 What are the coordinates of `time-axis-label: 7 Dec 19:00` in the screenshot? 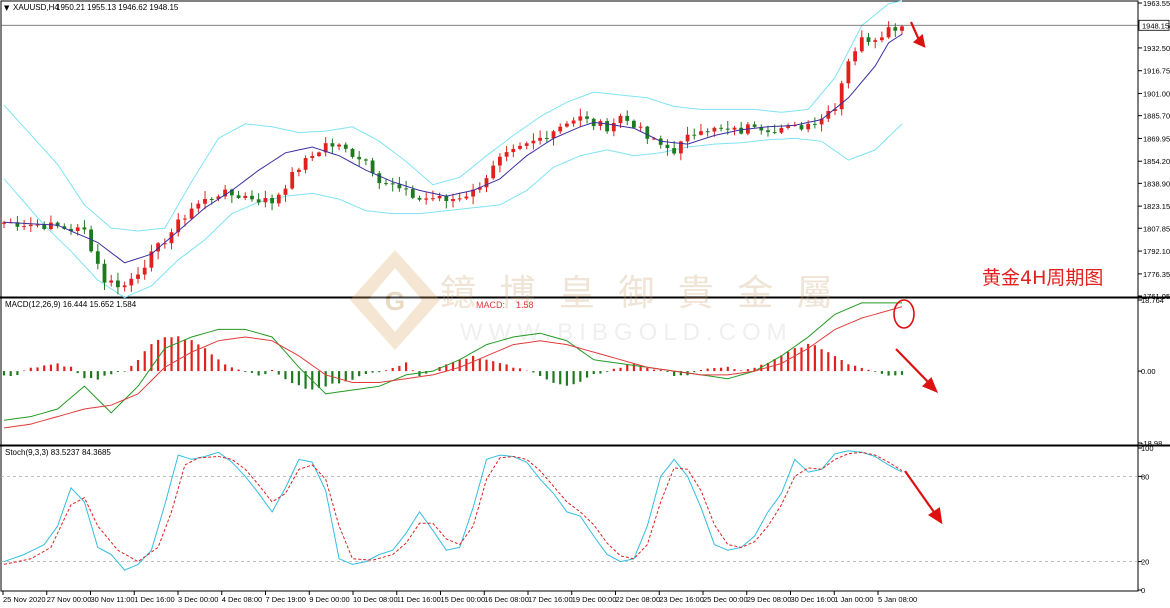 It's located at (286, 599).